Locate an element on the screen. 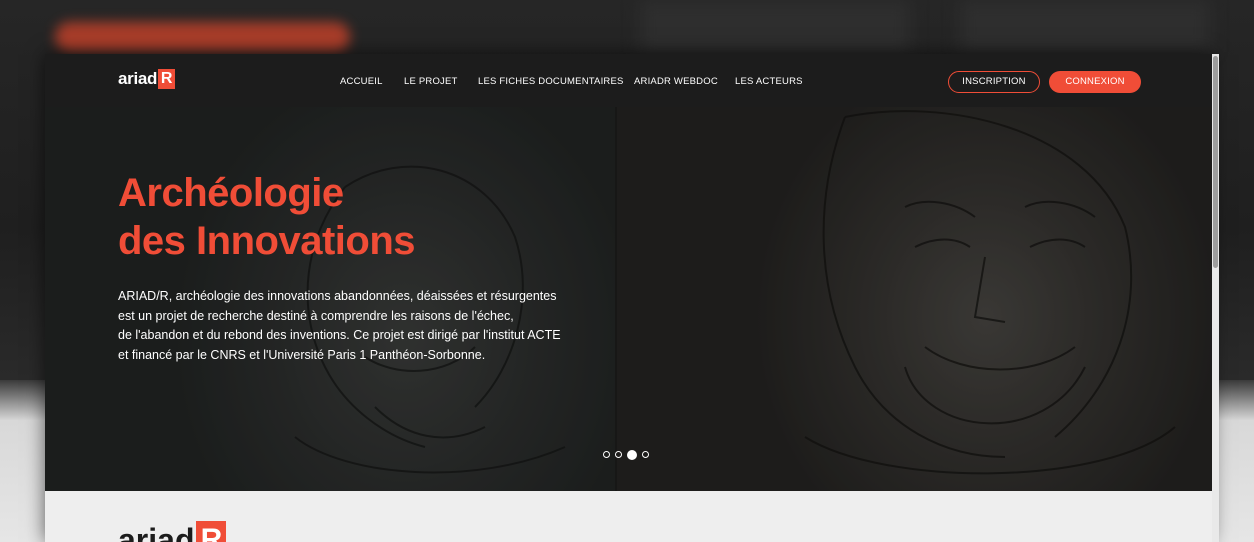 Image resolution: width=1254 pixels, height=542 pixels. scrollbar-thumb is located at coordinates (1215, 162).